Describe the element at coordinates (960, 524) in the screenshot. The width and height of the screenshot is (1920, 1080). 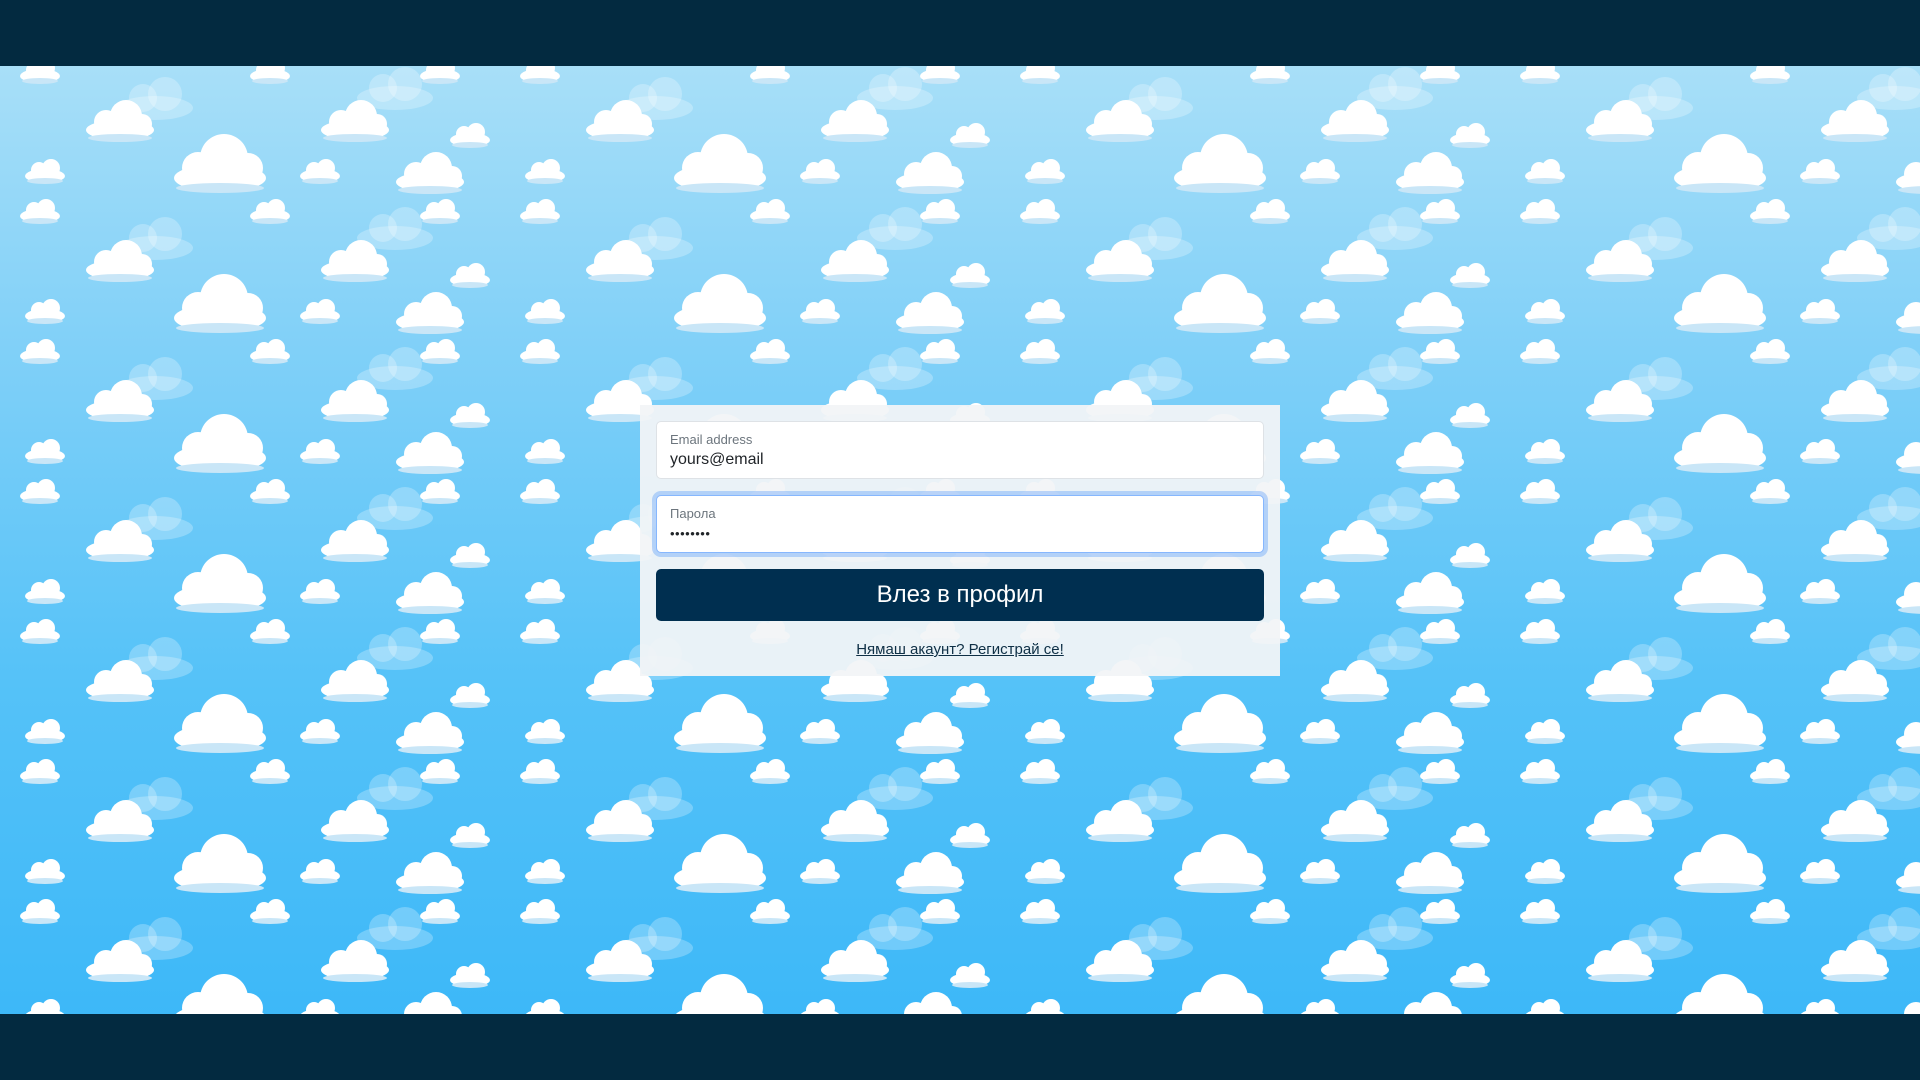
I see `password-field: Парола` at that location.